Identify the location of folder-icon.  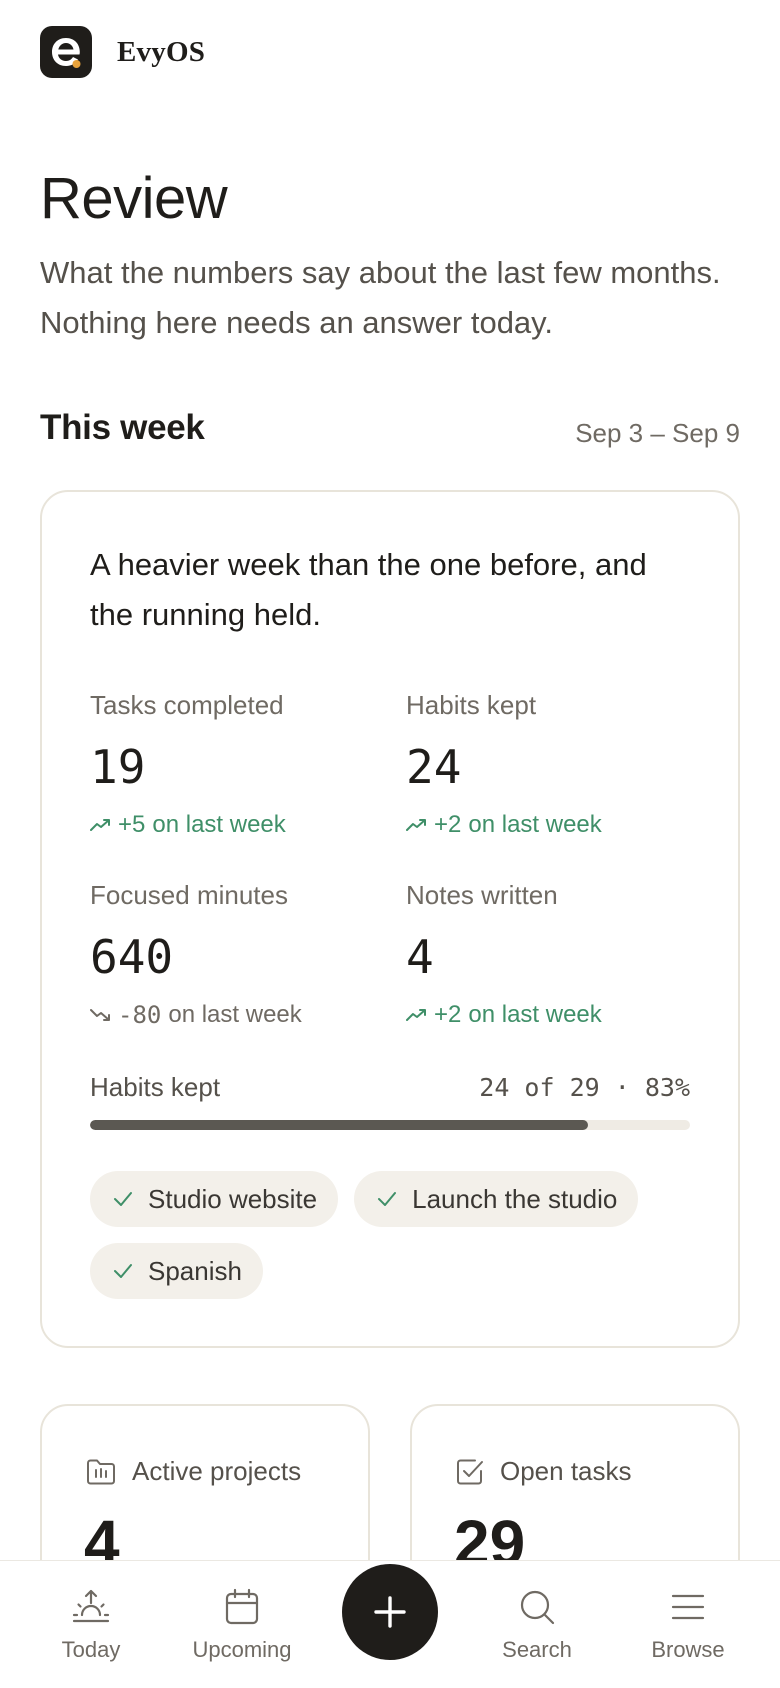
(101, 1471).